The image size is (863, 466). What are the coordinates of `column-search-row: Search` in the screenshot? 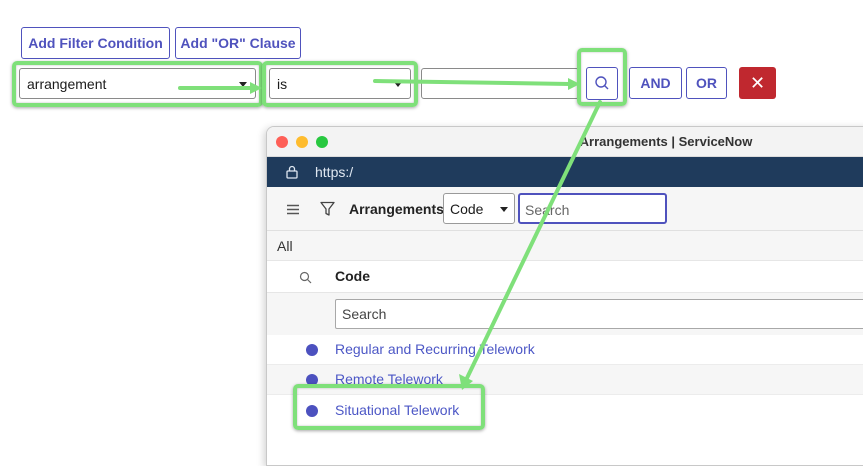 It's located at (565, 314).